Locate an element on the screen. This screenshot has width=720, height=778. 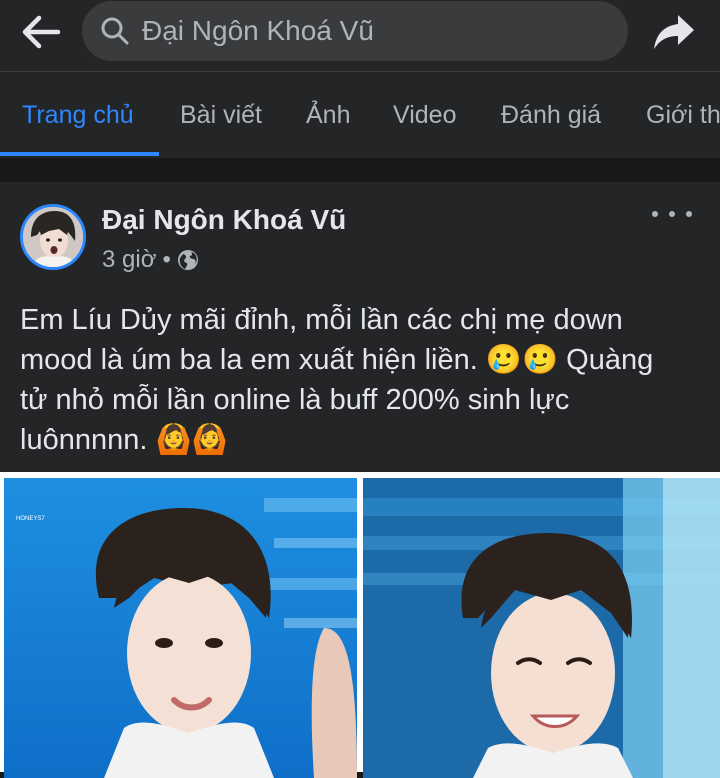
section-divider is located at coordinates (360, 170).